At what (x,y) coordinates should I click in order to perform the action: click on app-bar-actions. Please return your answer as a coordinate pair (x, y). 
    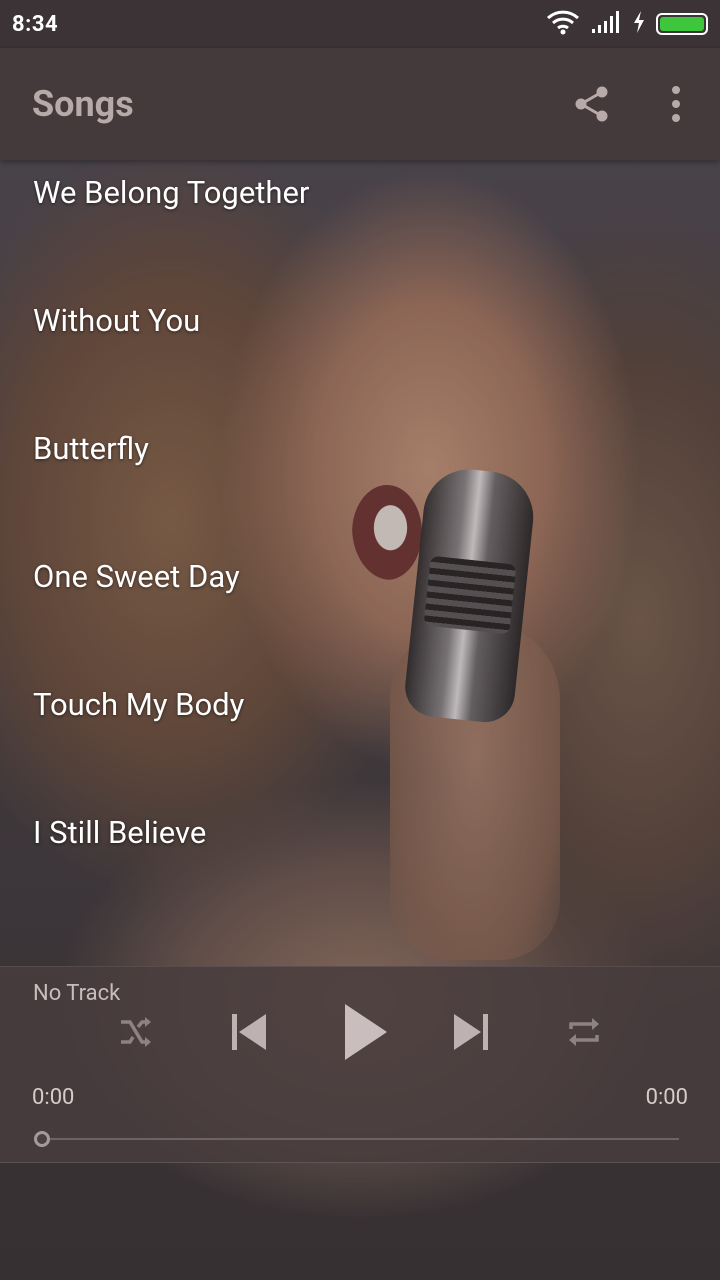
    Looking at the image, I should click on (634, 104).